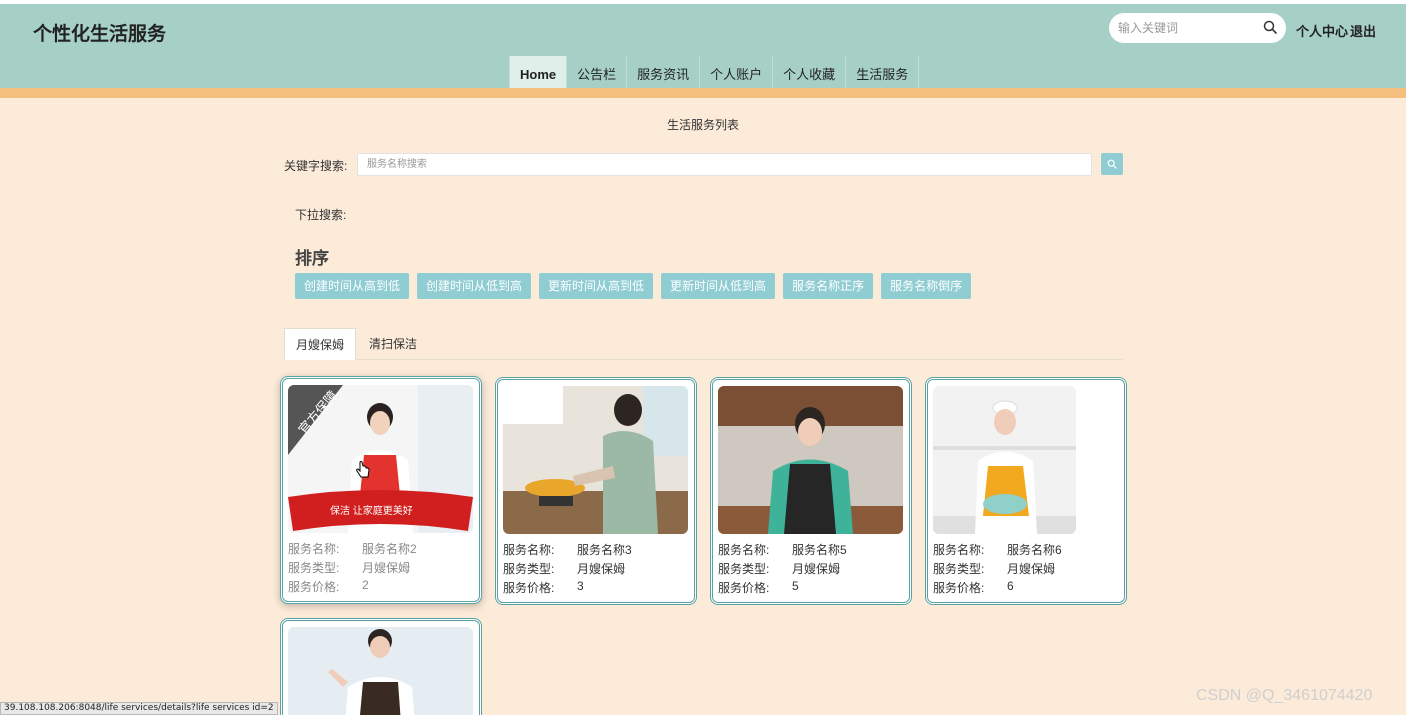  What do you see at coordinates (973, 587) in the screenshot?
I see `field-price: 服务价格: 6` at bounding box center [973, 587].